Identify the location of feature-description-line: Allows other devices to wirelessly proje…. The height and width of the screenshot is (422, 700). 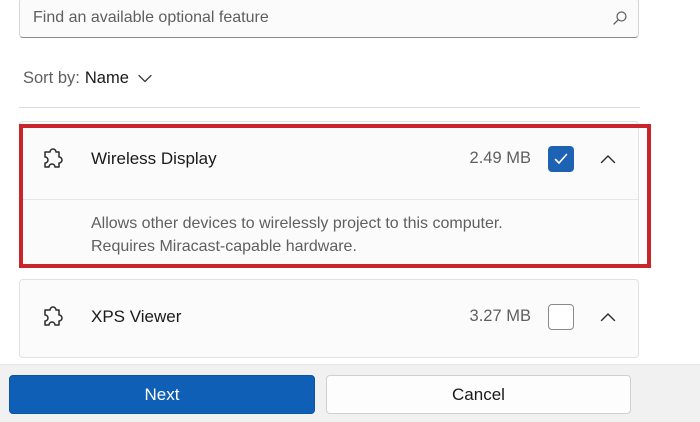
(297, 223).